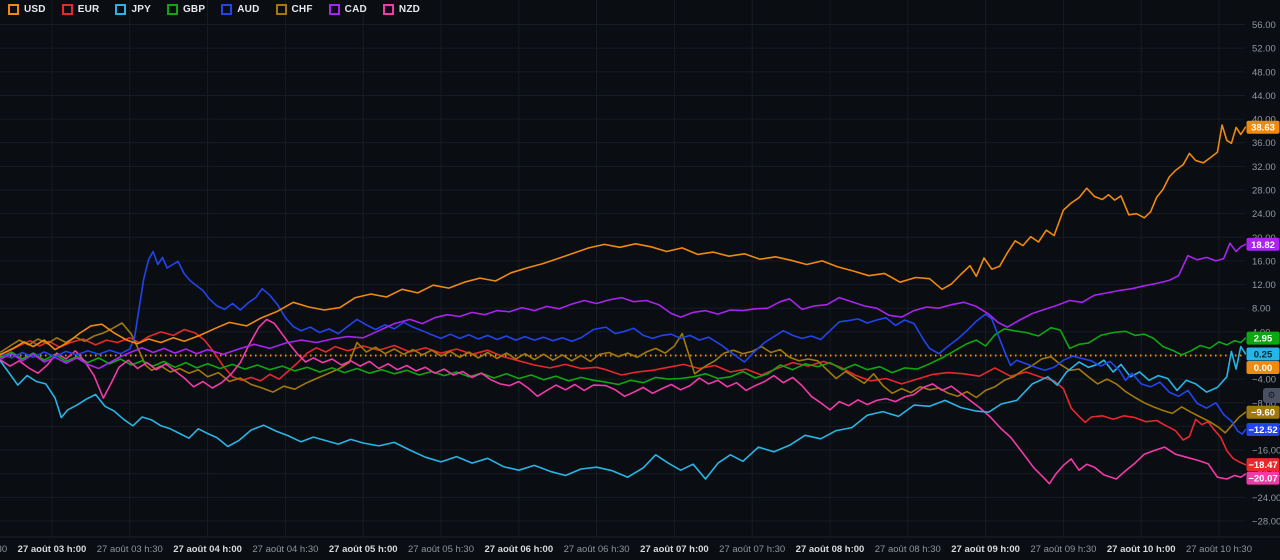  Describe the element at coordinates (363, 549) in the screenshot. I see `time-tick-label: 27 août 05 h:00` at that location.